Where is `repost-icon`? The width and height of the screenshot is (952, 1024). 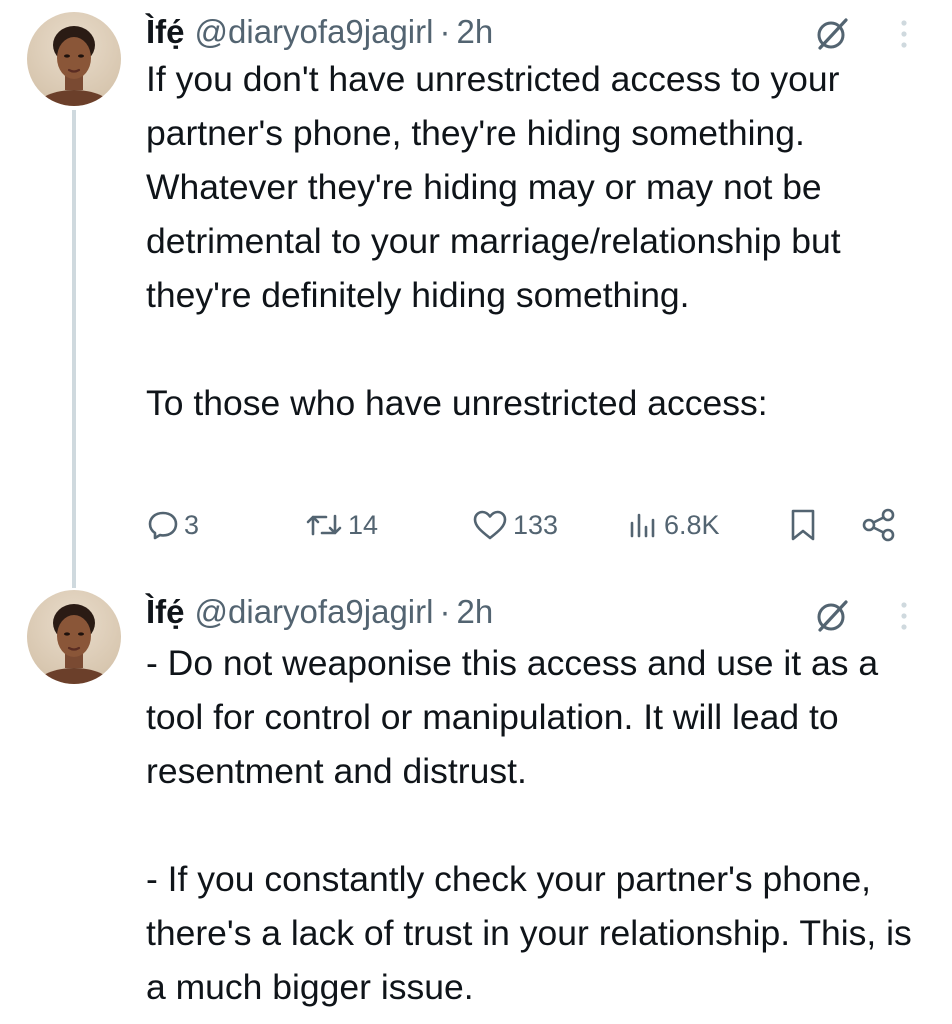 repost-icon is located at coordinates (324, 525).